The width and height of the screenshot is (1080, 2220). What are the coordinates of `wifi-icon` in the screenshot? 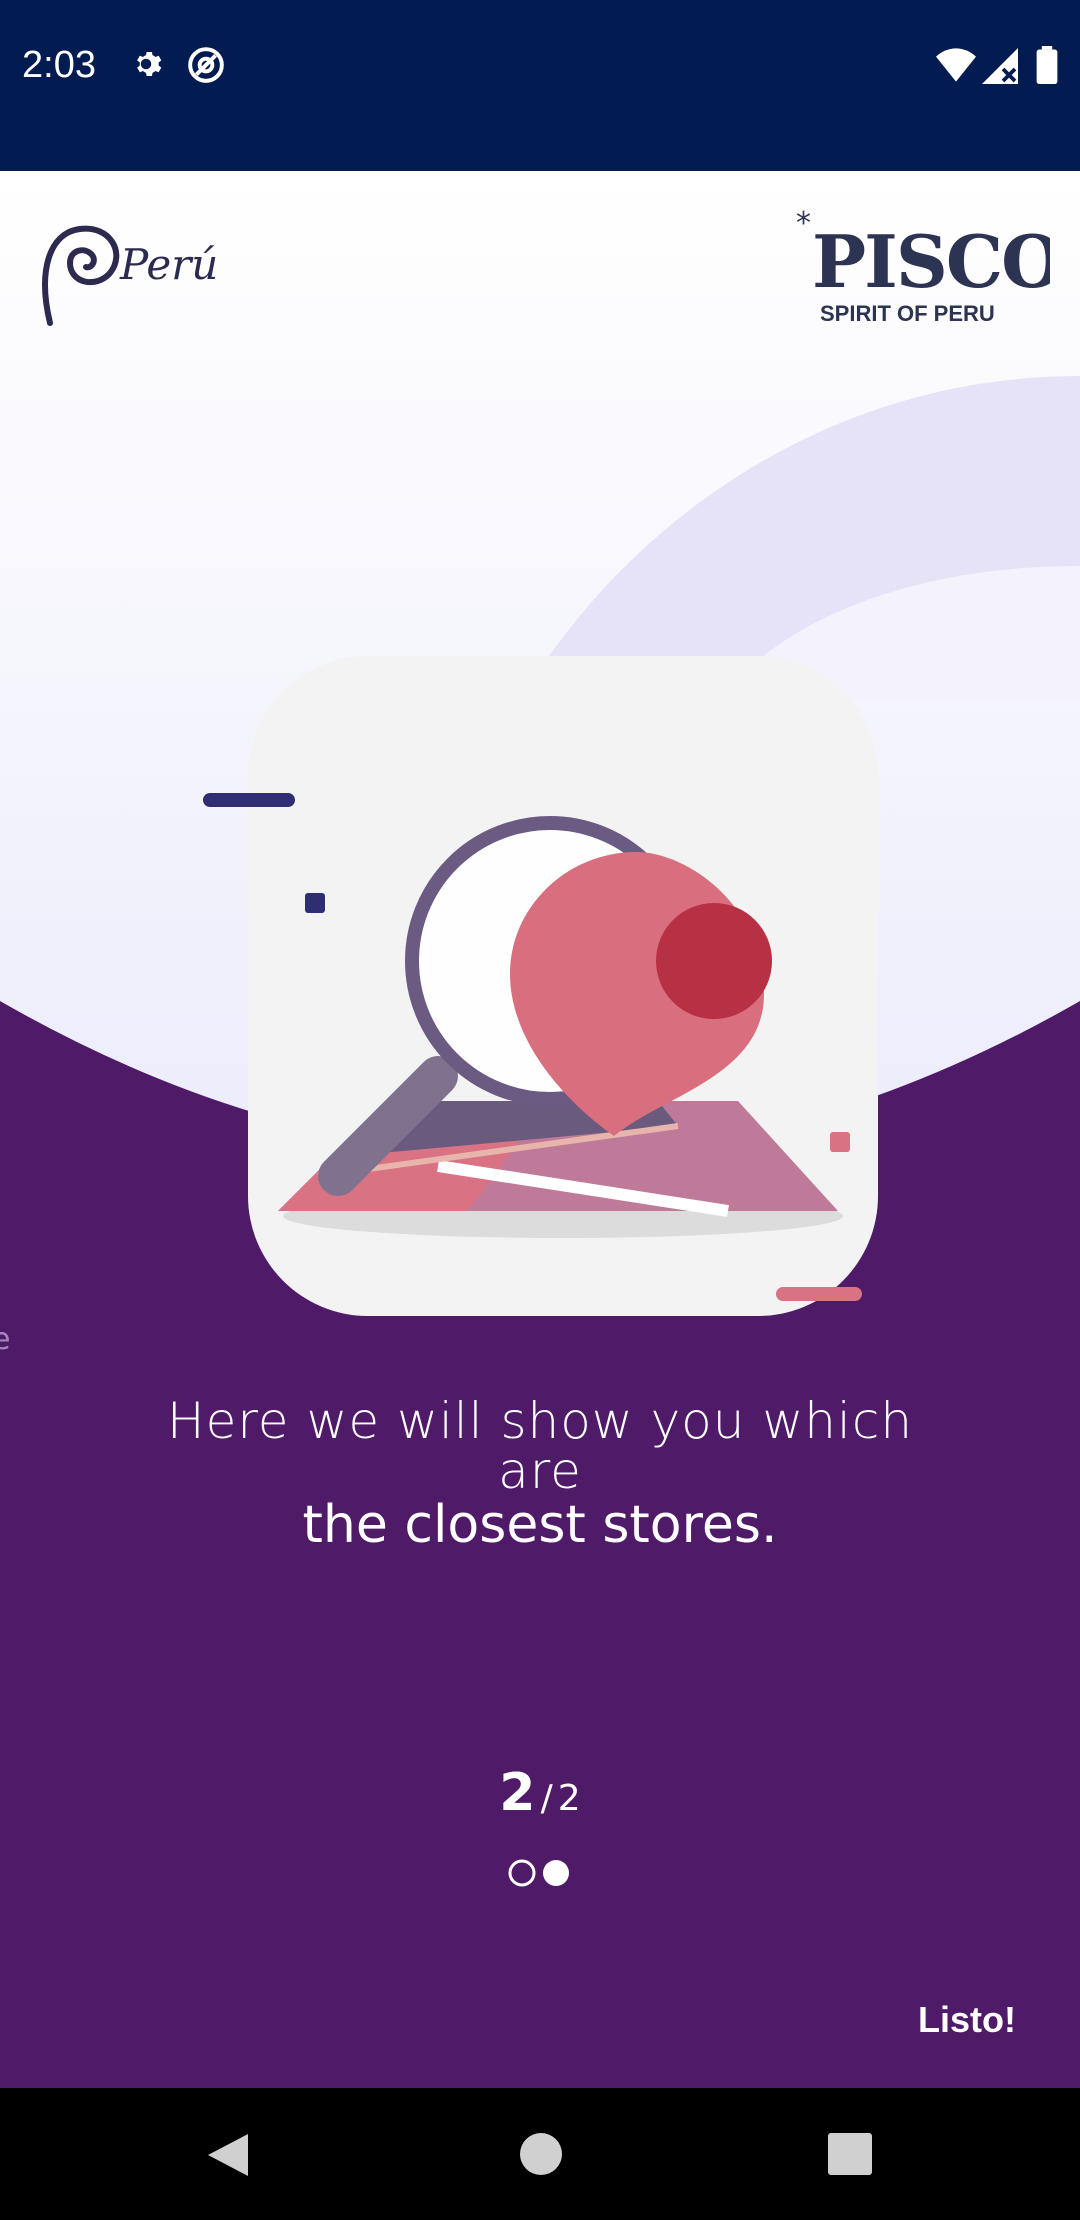 It's located at (956, 67).